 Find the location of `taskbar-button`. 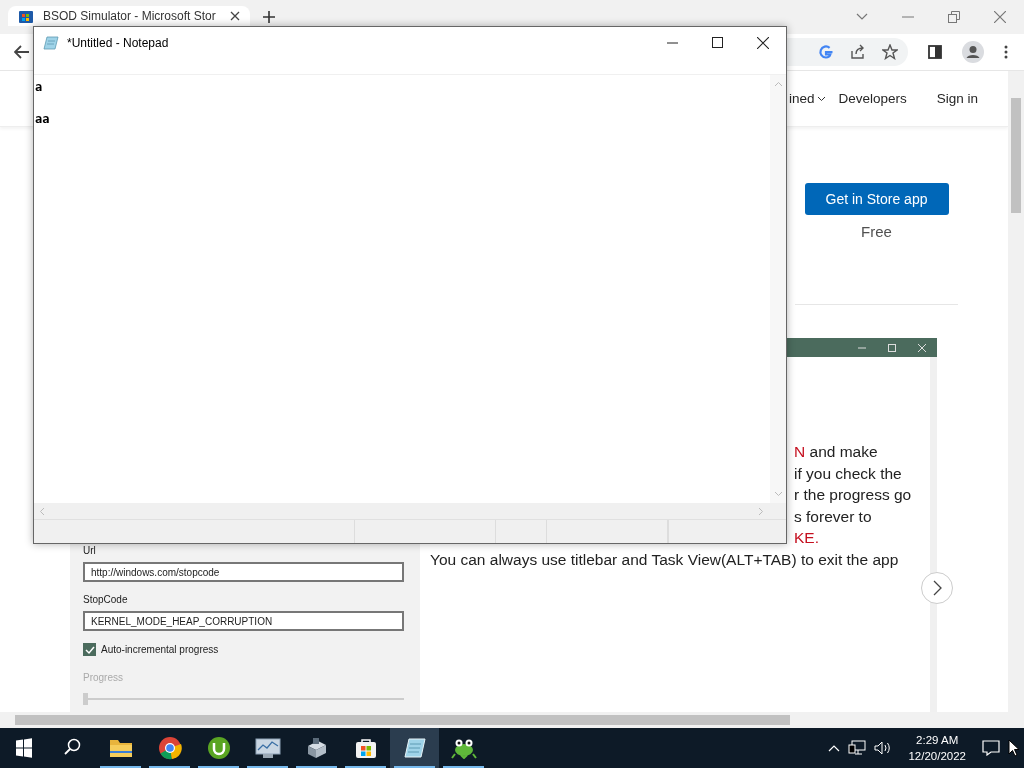

taskbar-button is located at coordinates (414, 748).